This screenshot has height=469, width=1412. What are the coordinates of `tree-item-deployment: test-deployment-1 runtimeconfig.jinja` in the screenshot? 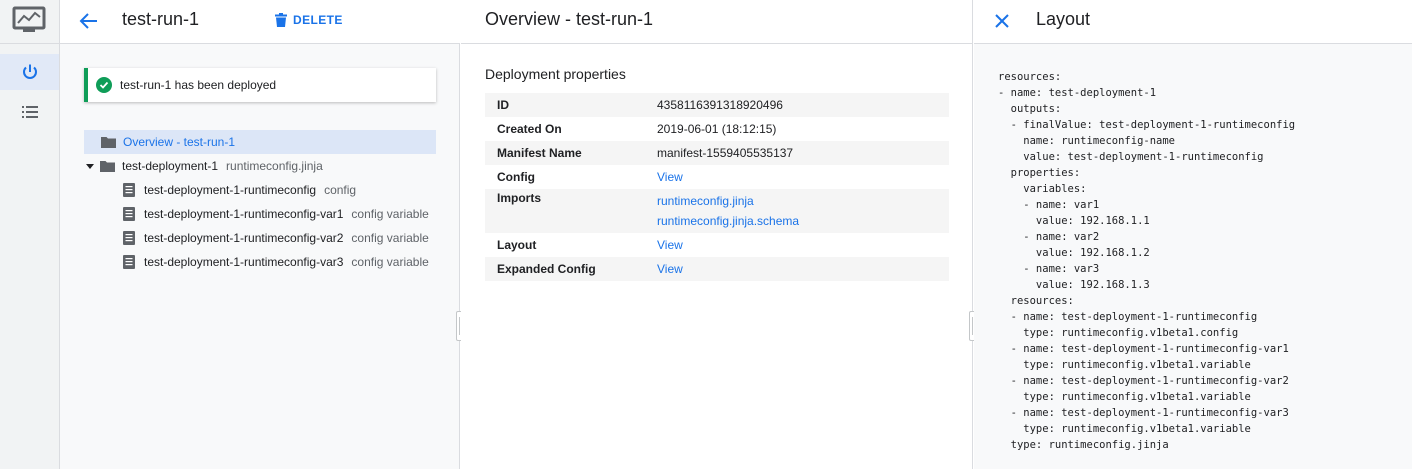 It's located at (204, 166).